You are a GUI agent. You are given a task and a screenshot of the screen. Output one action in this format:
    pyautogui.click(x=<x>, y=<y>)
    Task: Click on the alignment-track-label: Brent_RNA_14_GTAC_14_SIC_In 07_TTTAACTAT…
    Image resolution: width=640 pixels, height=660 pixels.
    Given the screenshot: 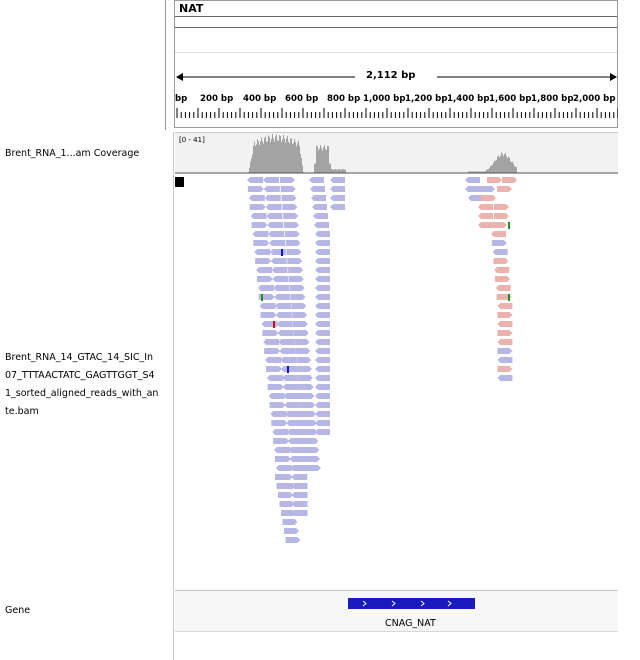 What is the action you would take?
    pyautogui.click(x=85, y=385)
    